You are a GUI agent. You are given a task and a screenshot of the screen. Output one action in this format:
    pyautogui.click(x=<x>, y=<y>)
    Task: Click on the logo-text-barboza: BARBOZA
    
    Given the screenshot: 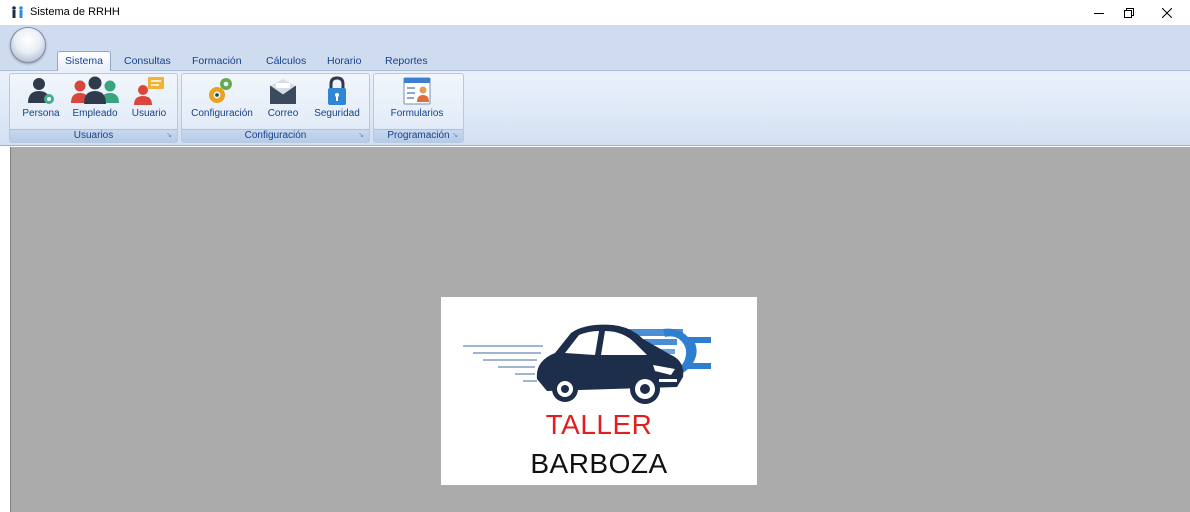 What is the action you would take?
    pyautogui.click(x=599, y=463)
    